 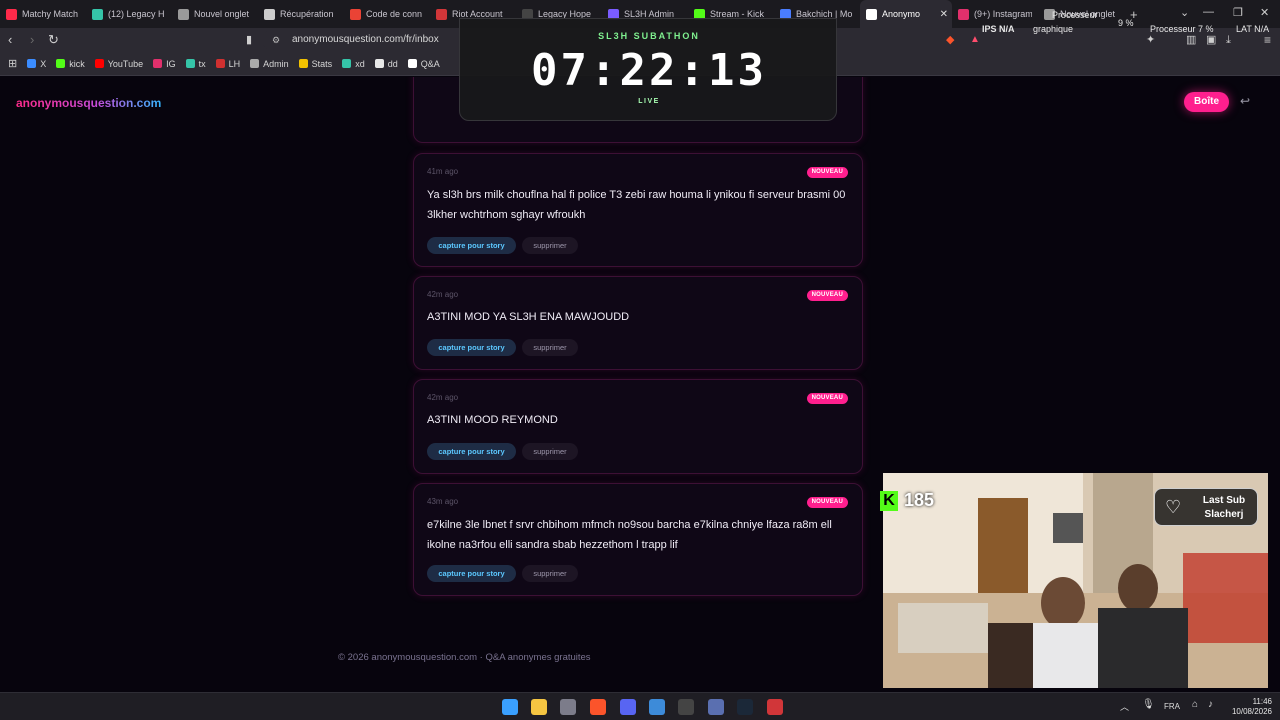 I want to click on url-text: anonymousquestion.com/fr/inbox, so click(x=365, y=39).